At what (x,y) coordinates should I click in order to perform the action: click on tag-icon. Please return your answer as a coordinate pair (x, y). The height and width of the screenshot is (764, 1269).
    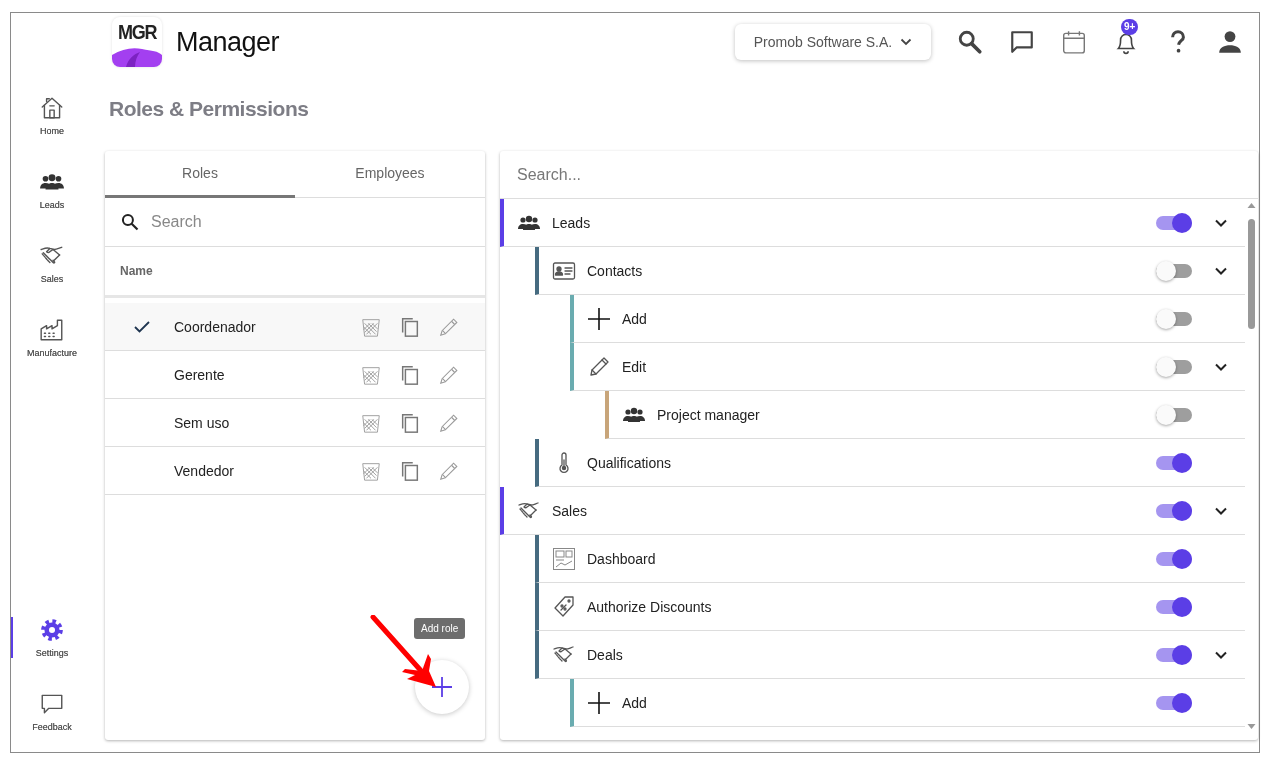
    Looking at the image, I should click on (564, 606).